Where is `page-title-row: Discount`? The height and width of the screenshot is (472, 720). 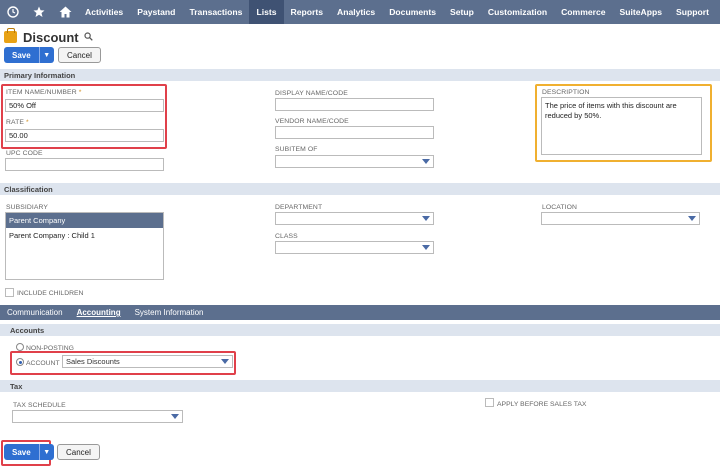 page-title-row: Discount is located at coordinates (48, 36).